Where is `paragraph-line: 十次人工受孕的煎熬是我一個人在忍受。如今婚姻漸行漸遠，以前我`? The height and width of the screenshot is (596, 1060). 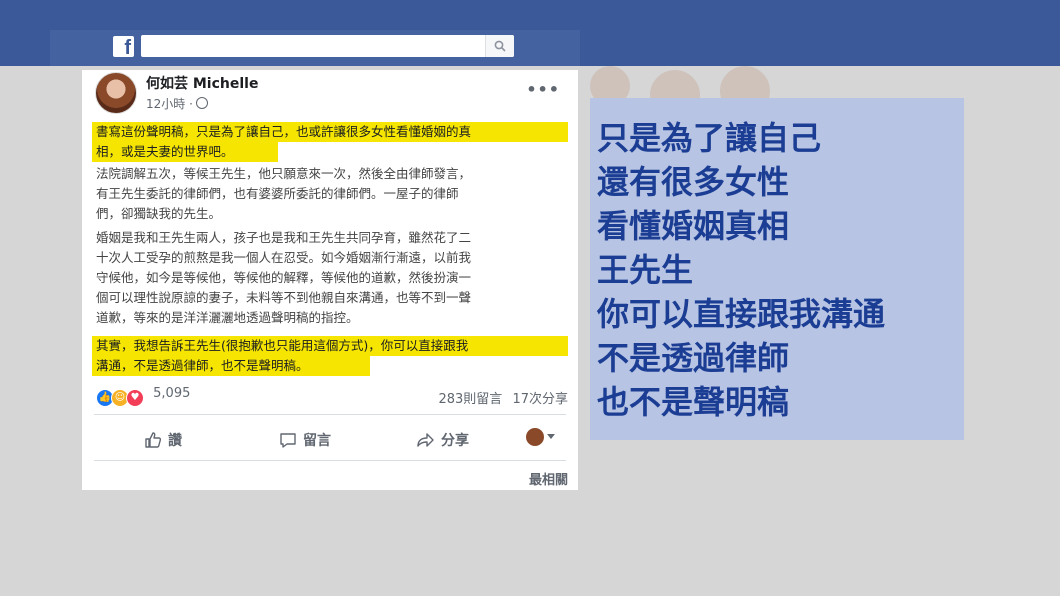 paragraph-line: 十次人工受孕的煎熬是我一個人在忍受。如今婚姻漸行漸遠，以前我 is located at coordinates (284, 257).